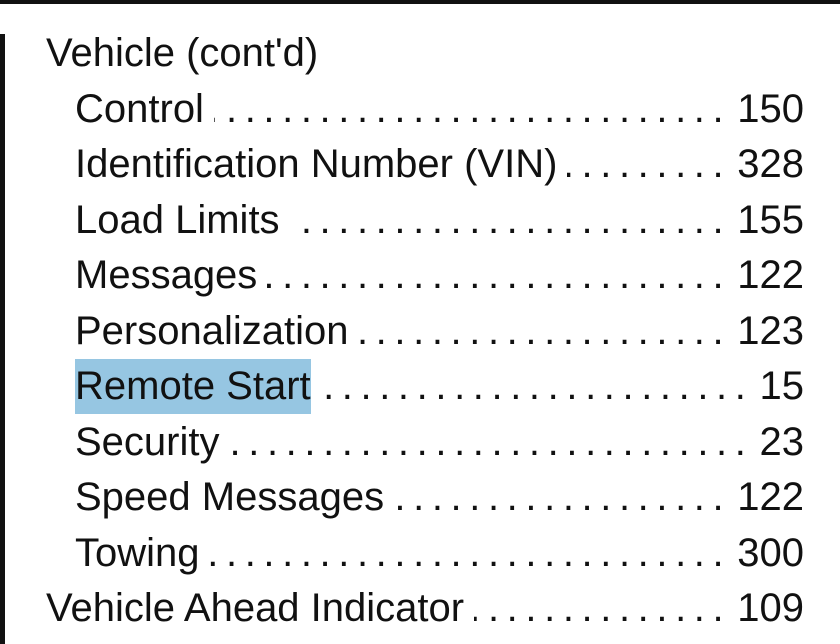  I want to click on page-number: 23, so click(782, 442).